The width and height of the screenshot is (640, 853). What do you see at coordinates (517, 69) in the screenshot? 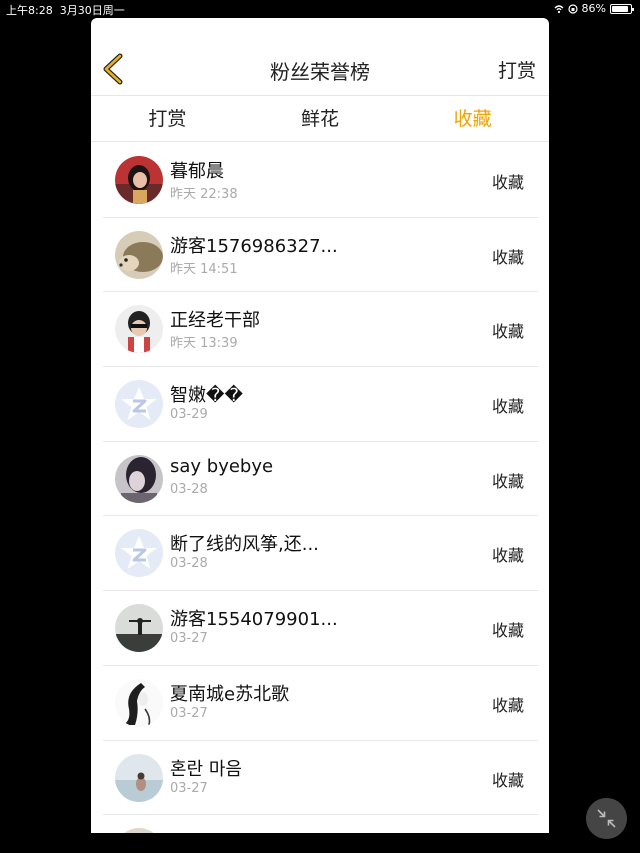
I see `reward-button: 打赏` at bounding box center [517, 69].